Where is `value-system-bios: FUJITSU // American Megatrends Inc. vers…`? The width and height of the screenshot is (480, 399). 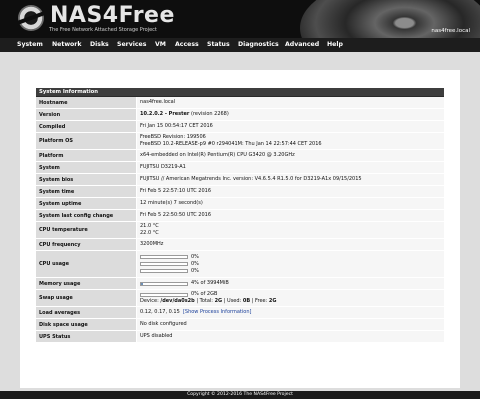 value-system-bios: FUJITSU // American Megatrends Inc. vers… is located at coordinates (290, 179).